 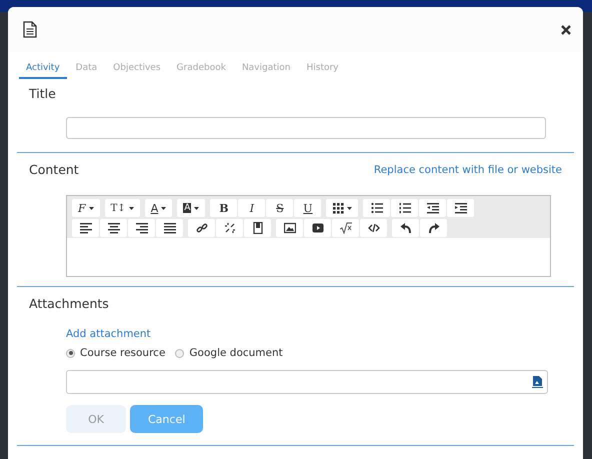 I want to click on code-icon, so click(x=374, y=228).